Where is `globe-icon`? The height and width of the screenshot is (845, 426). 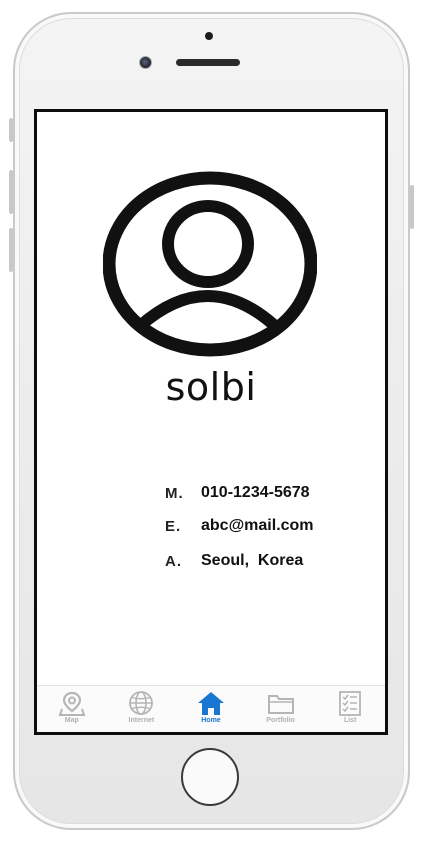
globe-icon is located at coordinates (141, 703).